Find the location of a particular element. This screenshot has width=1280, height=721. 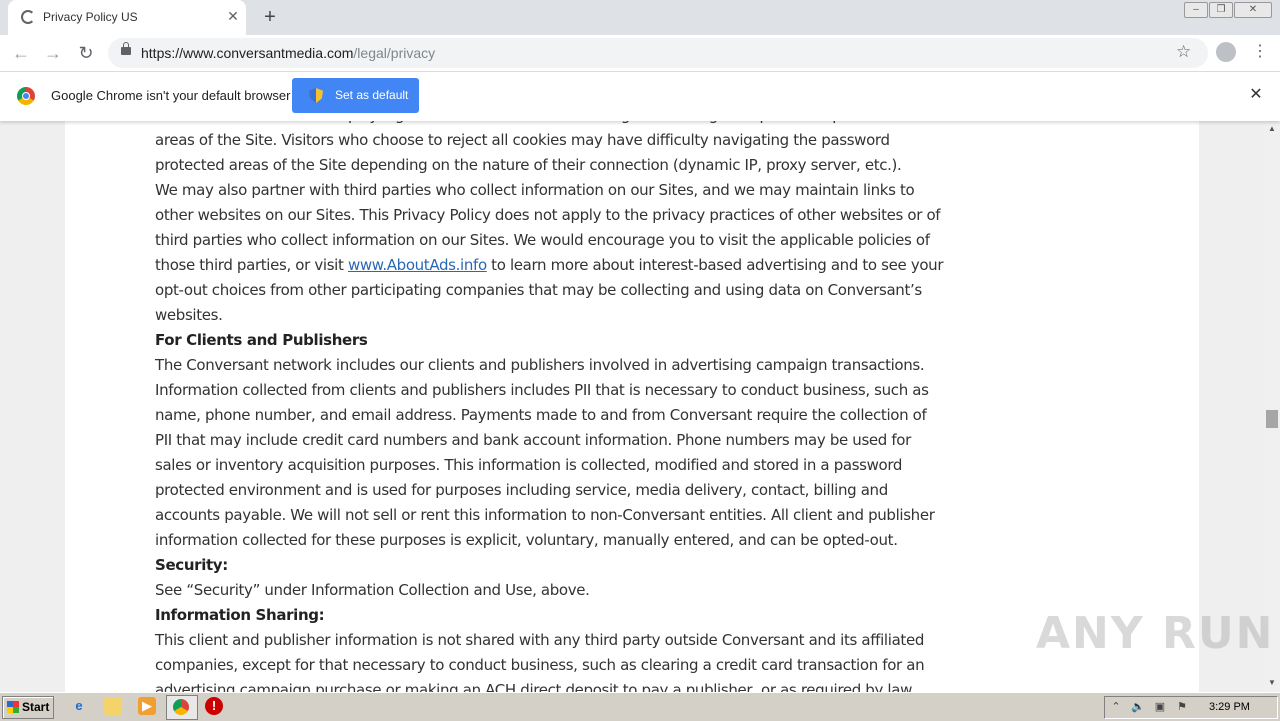

system-tray: ⌃ 🔈 ▣ ⚑ 3:29 PM is located at coordinates (1191, 707).